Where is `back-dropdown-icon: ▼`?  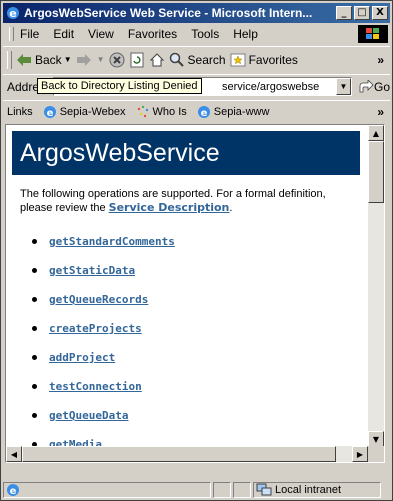
back-dropdown-icon: ▼ is located at coordinates (68, 59).